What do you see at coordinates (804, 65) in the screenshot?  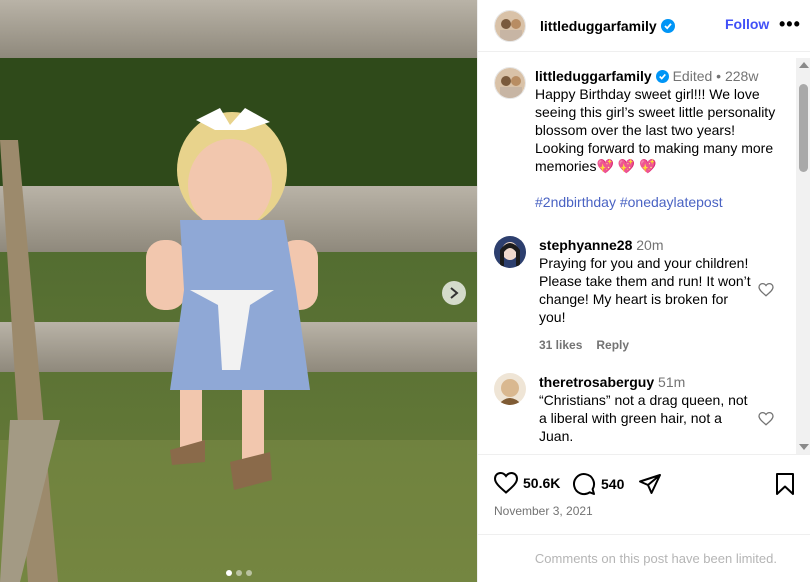 I see `scroll-up-arrow-icon` at bounding box center [804, 65].